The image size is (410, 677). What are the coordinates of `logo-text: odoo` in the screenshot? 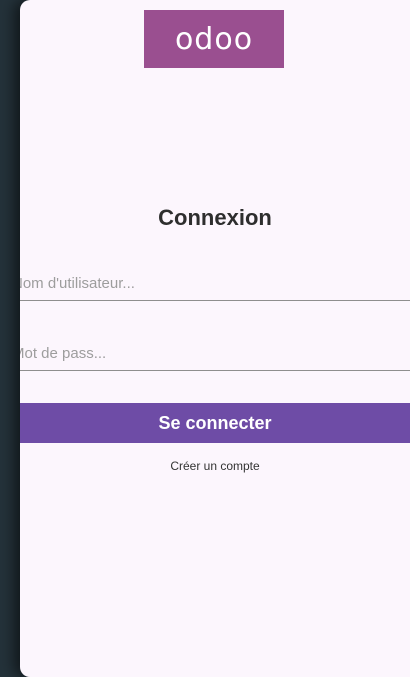 It's located at (214, 39).